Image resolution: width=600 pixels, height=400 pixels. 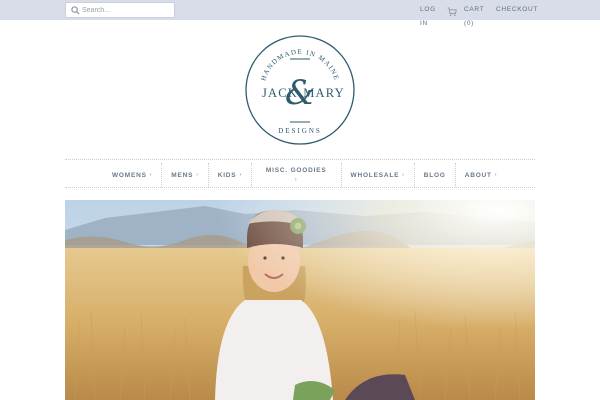 I want to click on search-box, so click(x=120, y=10).